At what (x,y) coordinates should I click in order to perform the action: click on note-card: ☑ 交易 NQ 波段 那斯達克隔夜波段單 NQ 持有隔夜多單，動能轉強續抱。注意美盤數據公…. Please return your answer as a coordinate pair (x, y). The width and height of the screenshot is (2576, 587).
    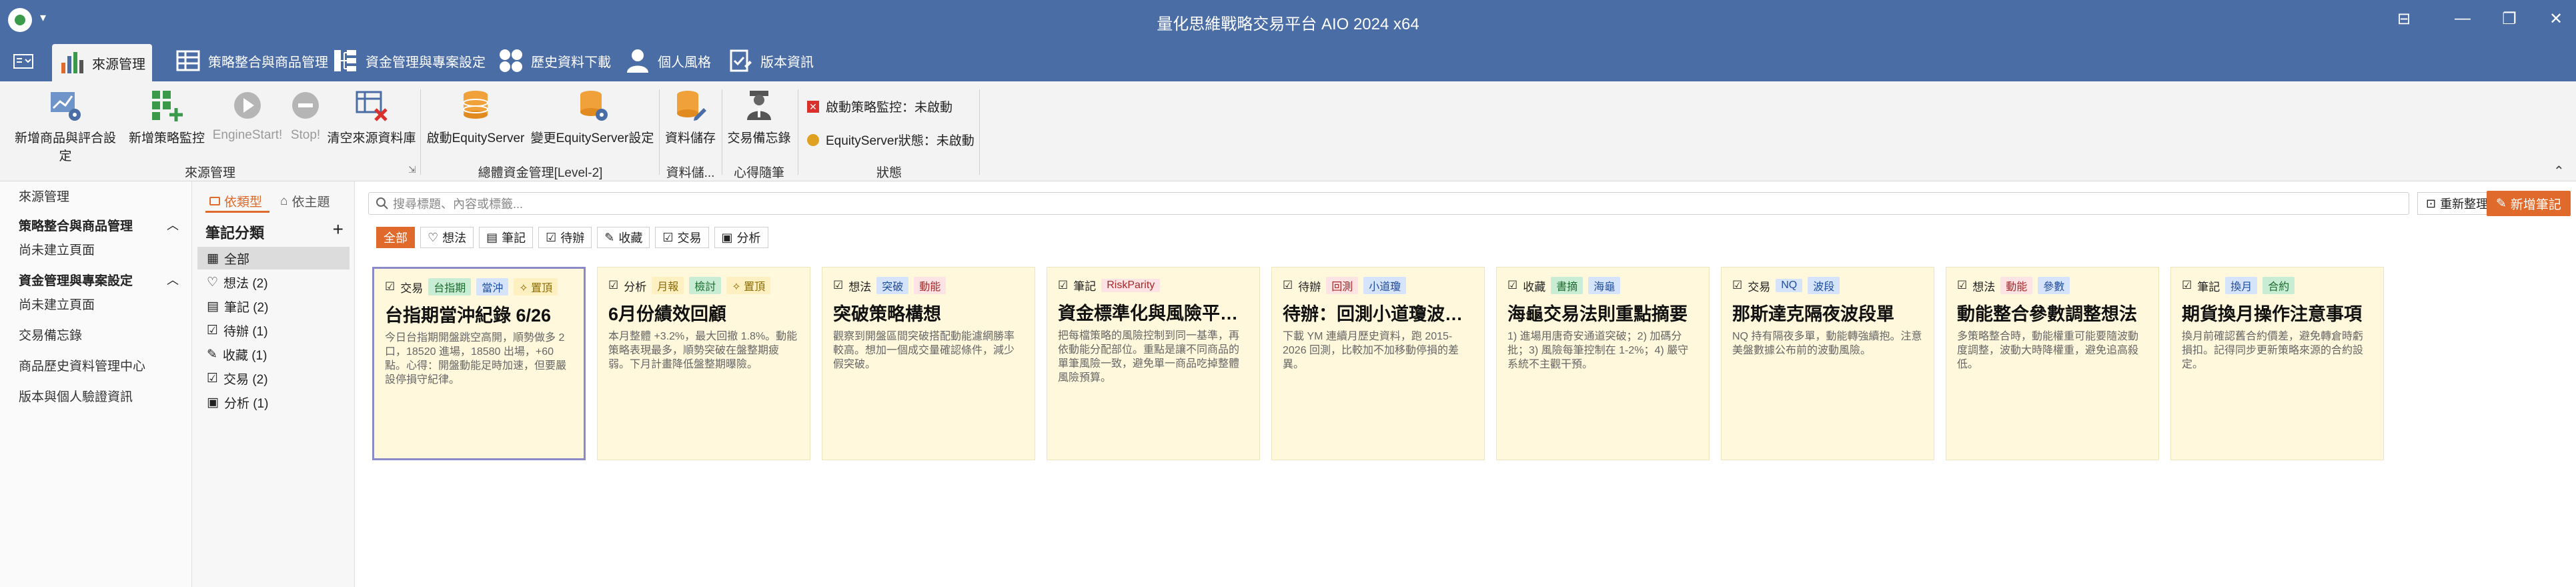
    Looking at the image, I should click on (1828, 363).